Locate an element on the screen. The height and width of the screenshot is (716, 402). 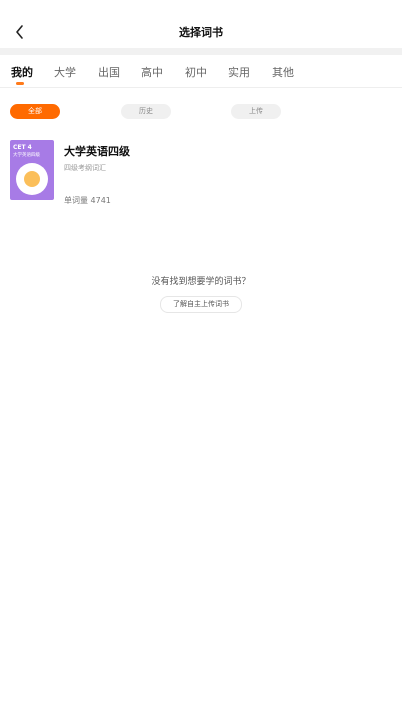
active-tab-indicator is located at coordinates (20, 83).